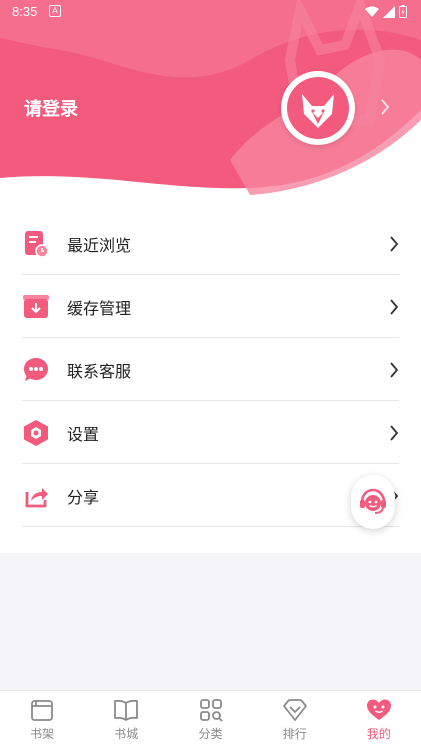 This screenshot has height=748, width=421. I want to click on tab-bookstore: 书城, so click(126, 719).